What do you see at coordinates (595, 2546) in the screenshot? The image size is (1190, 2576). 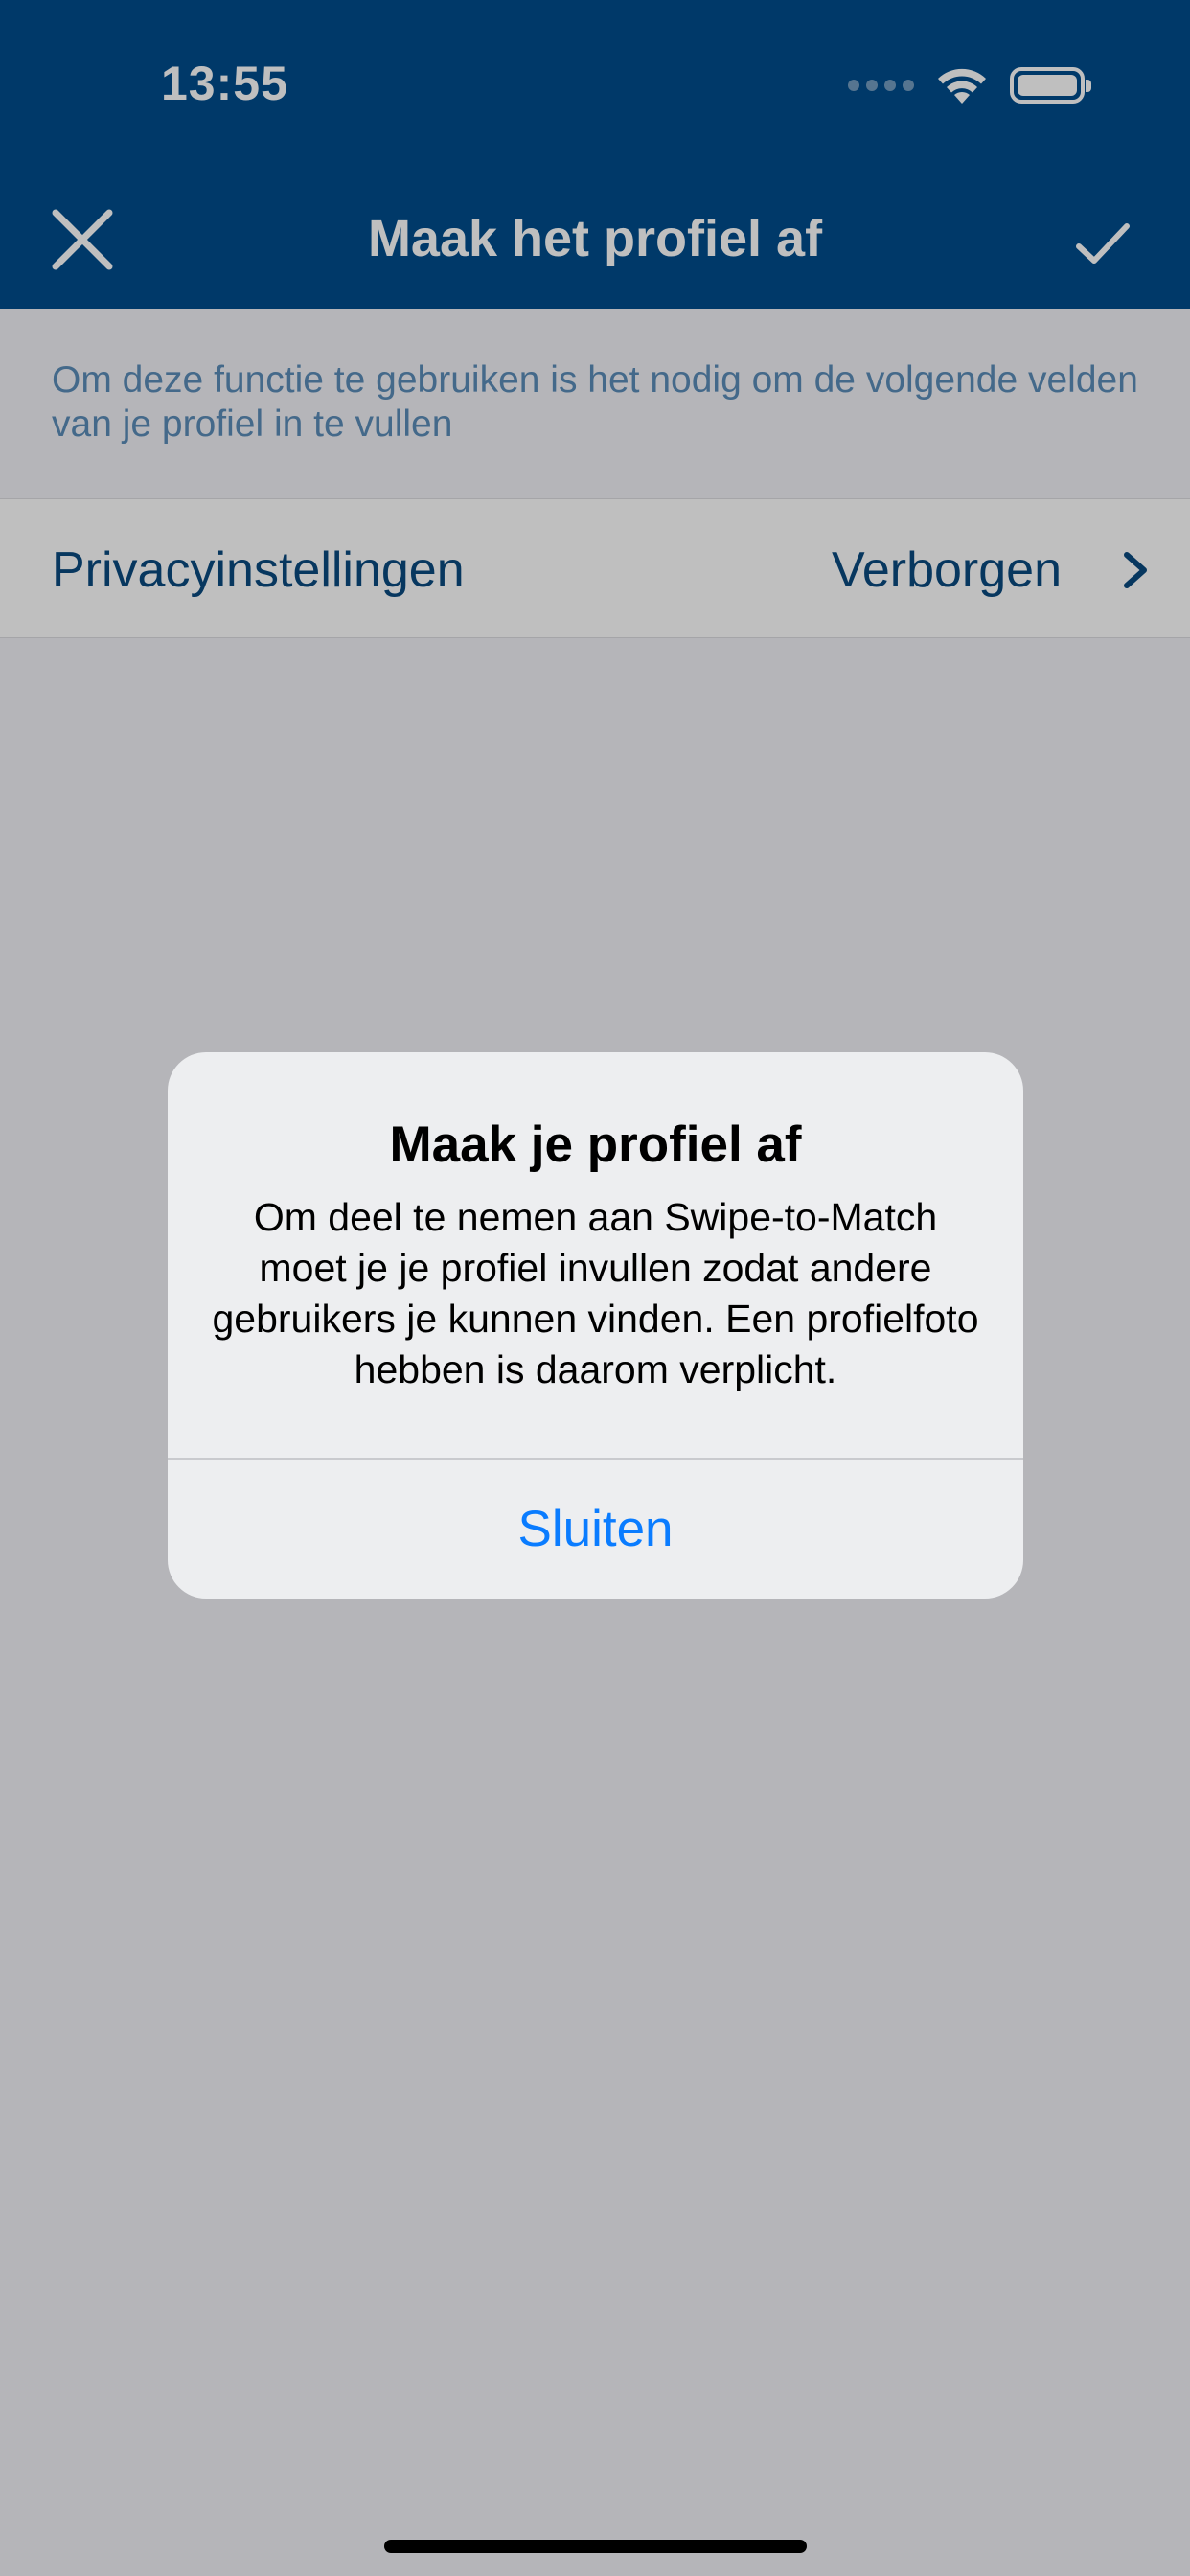 I see `home-indicator` at bounding box center [595, 2546].